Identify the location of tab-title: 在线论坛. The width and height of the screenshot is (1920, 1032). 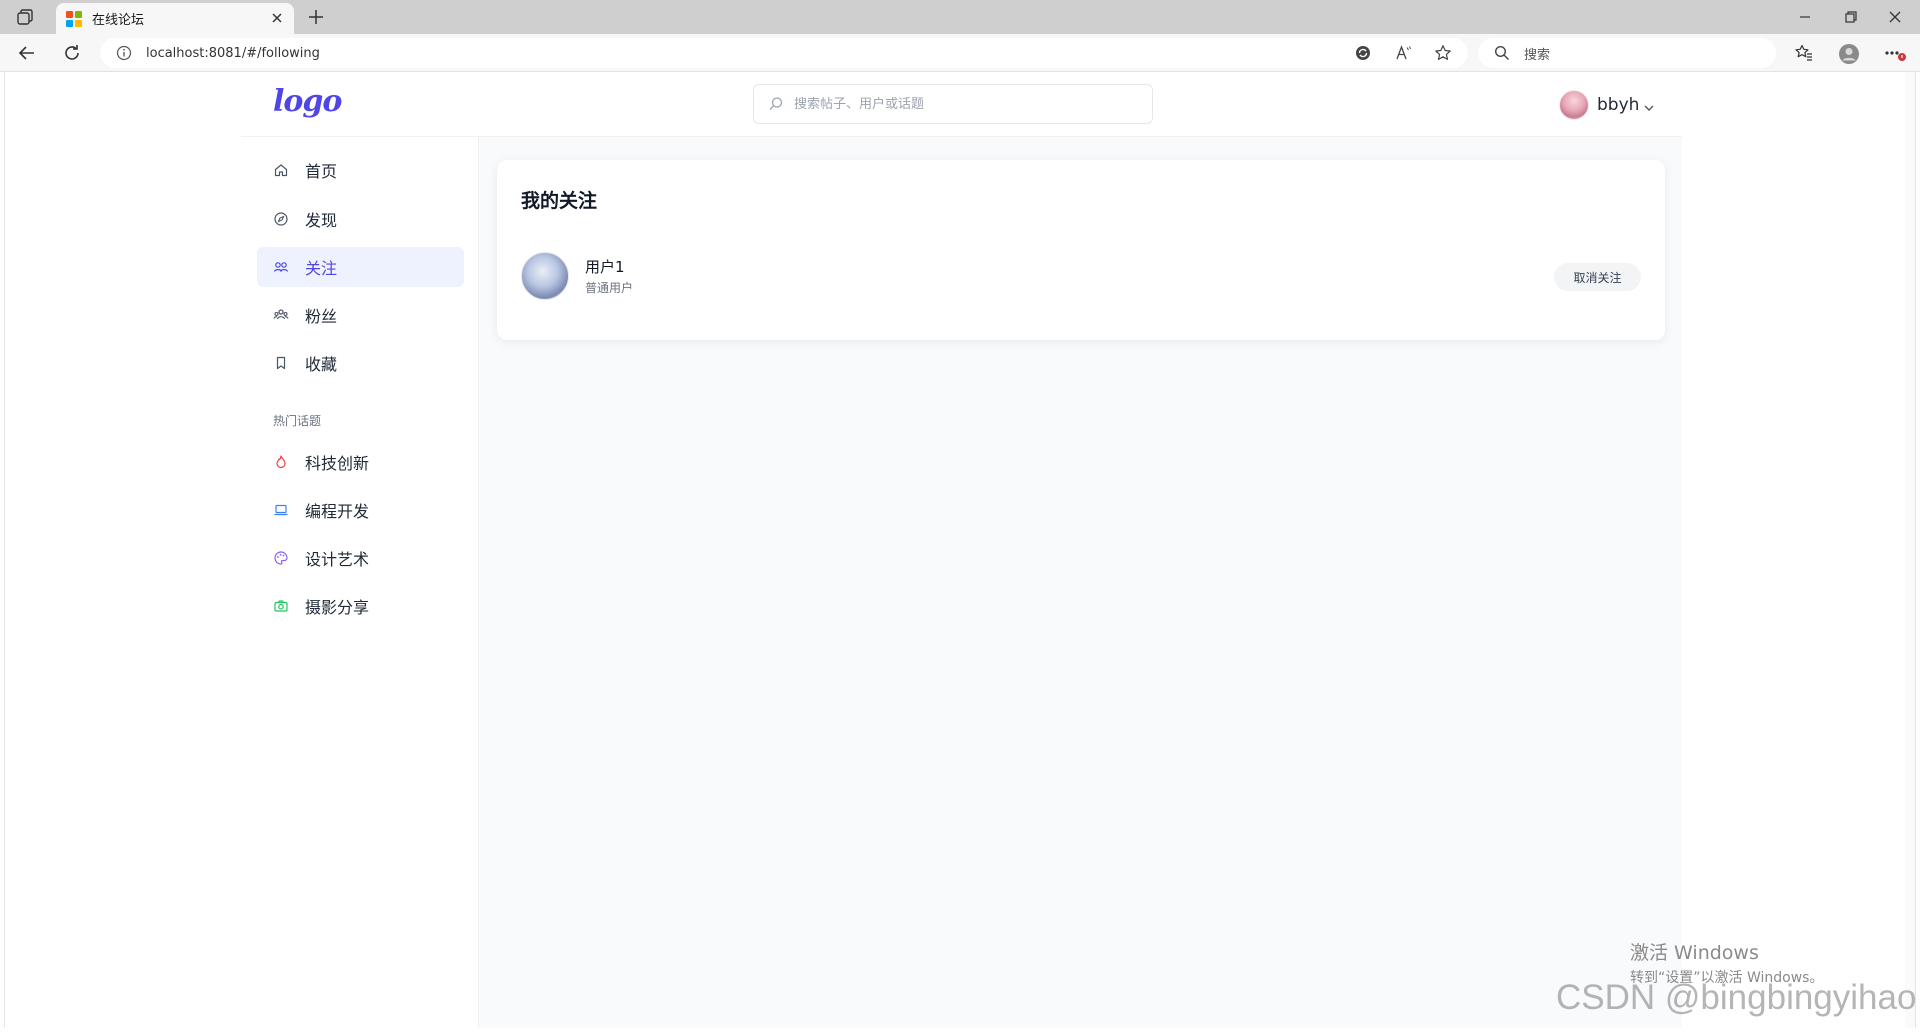
(118, 20).